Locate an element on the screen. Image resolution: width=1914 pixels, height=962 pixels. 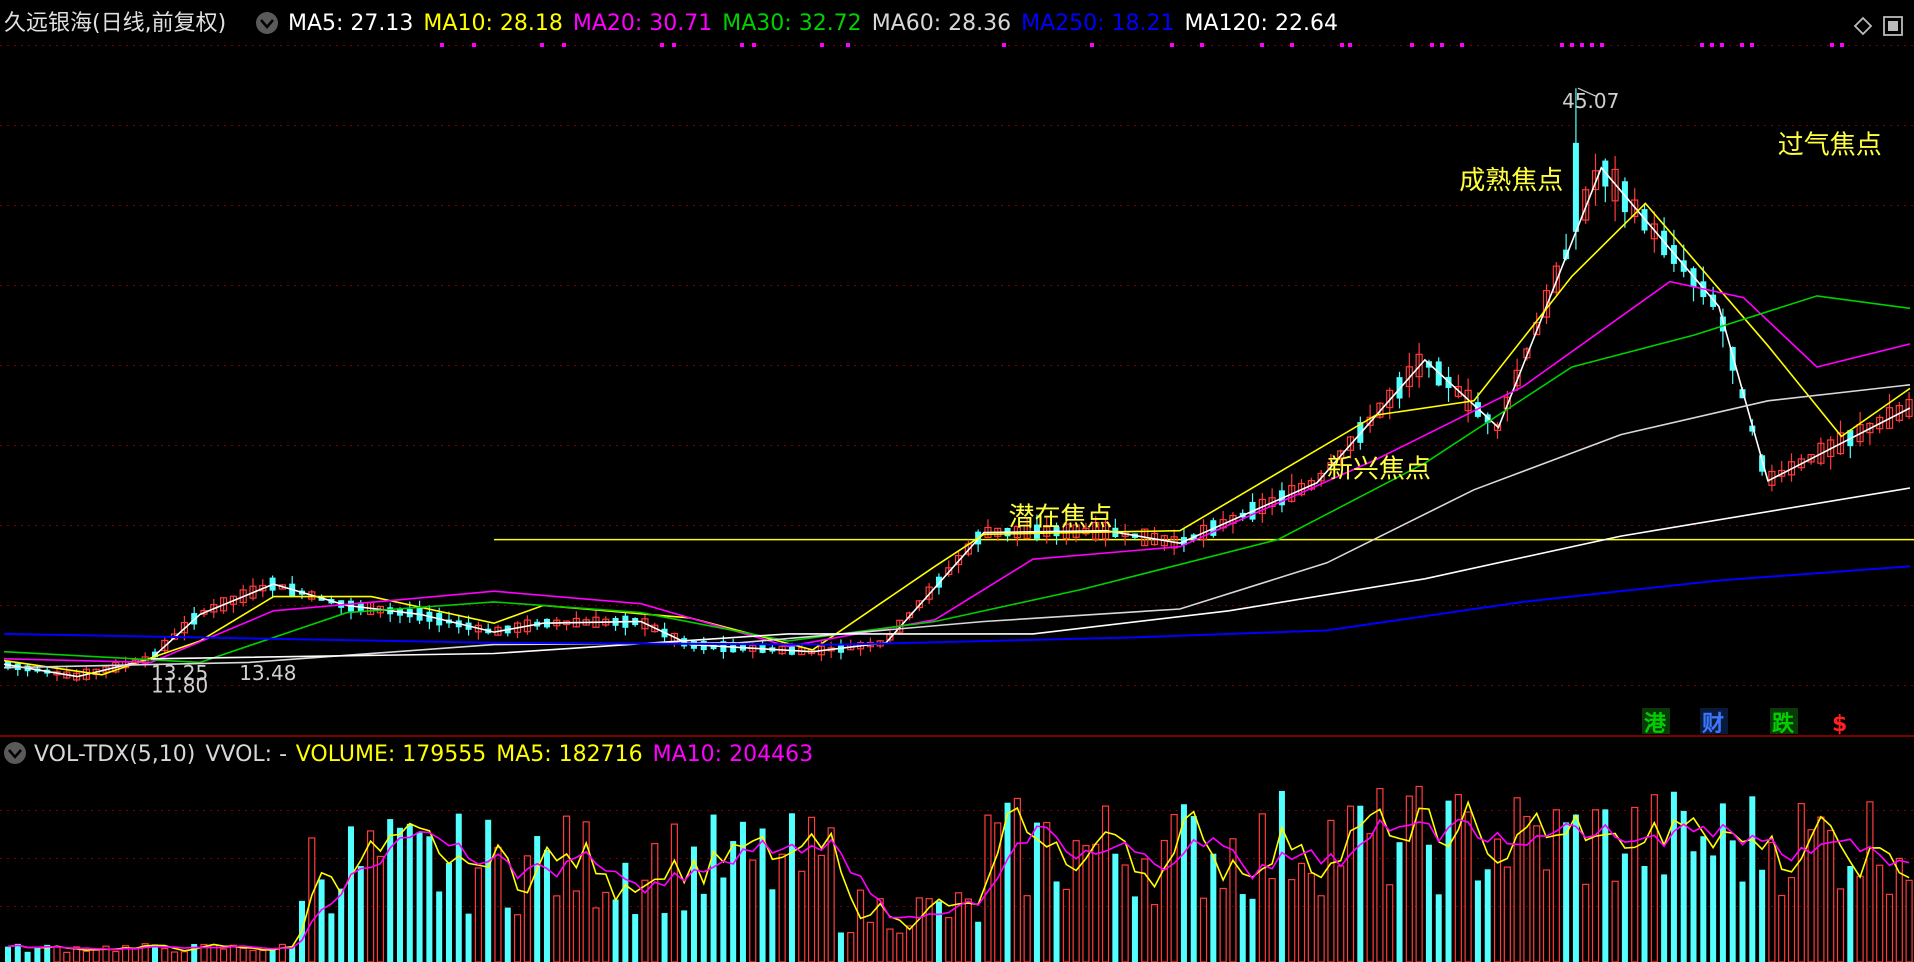
flag-hk-icon: 港 is located at coordinates (1655, 724).